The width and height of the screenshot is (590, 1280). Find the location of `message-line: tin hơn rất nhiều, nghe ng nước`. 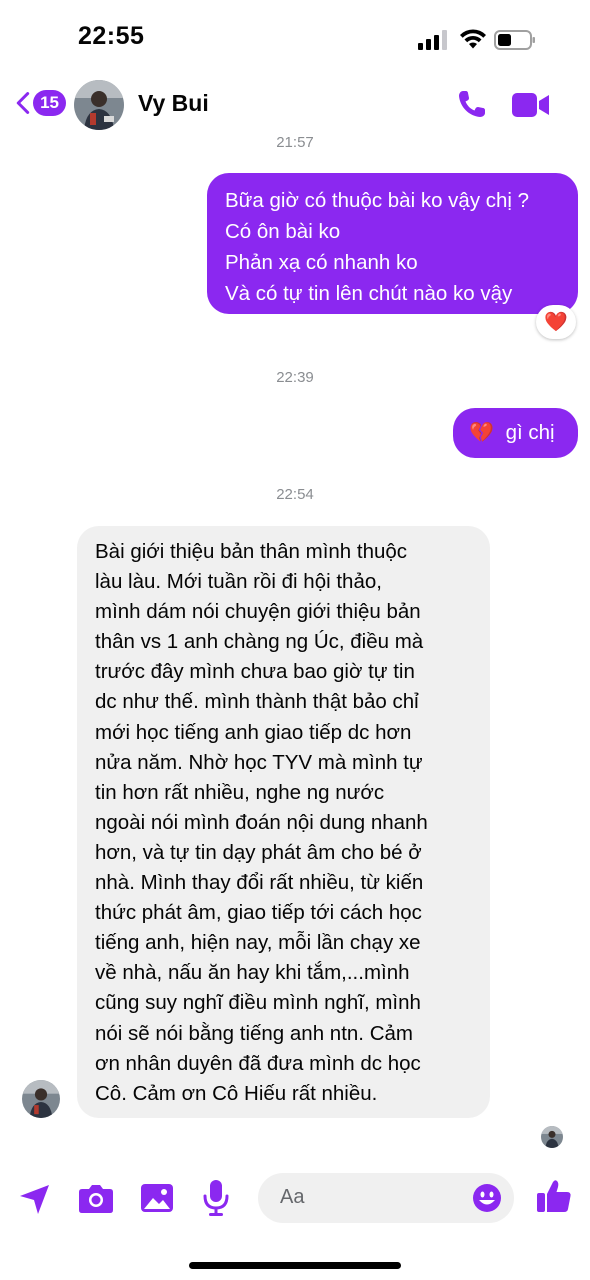

message-line: tin hơn rất nhiều, nghe ng nước is located at coordinates (240, 792).